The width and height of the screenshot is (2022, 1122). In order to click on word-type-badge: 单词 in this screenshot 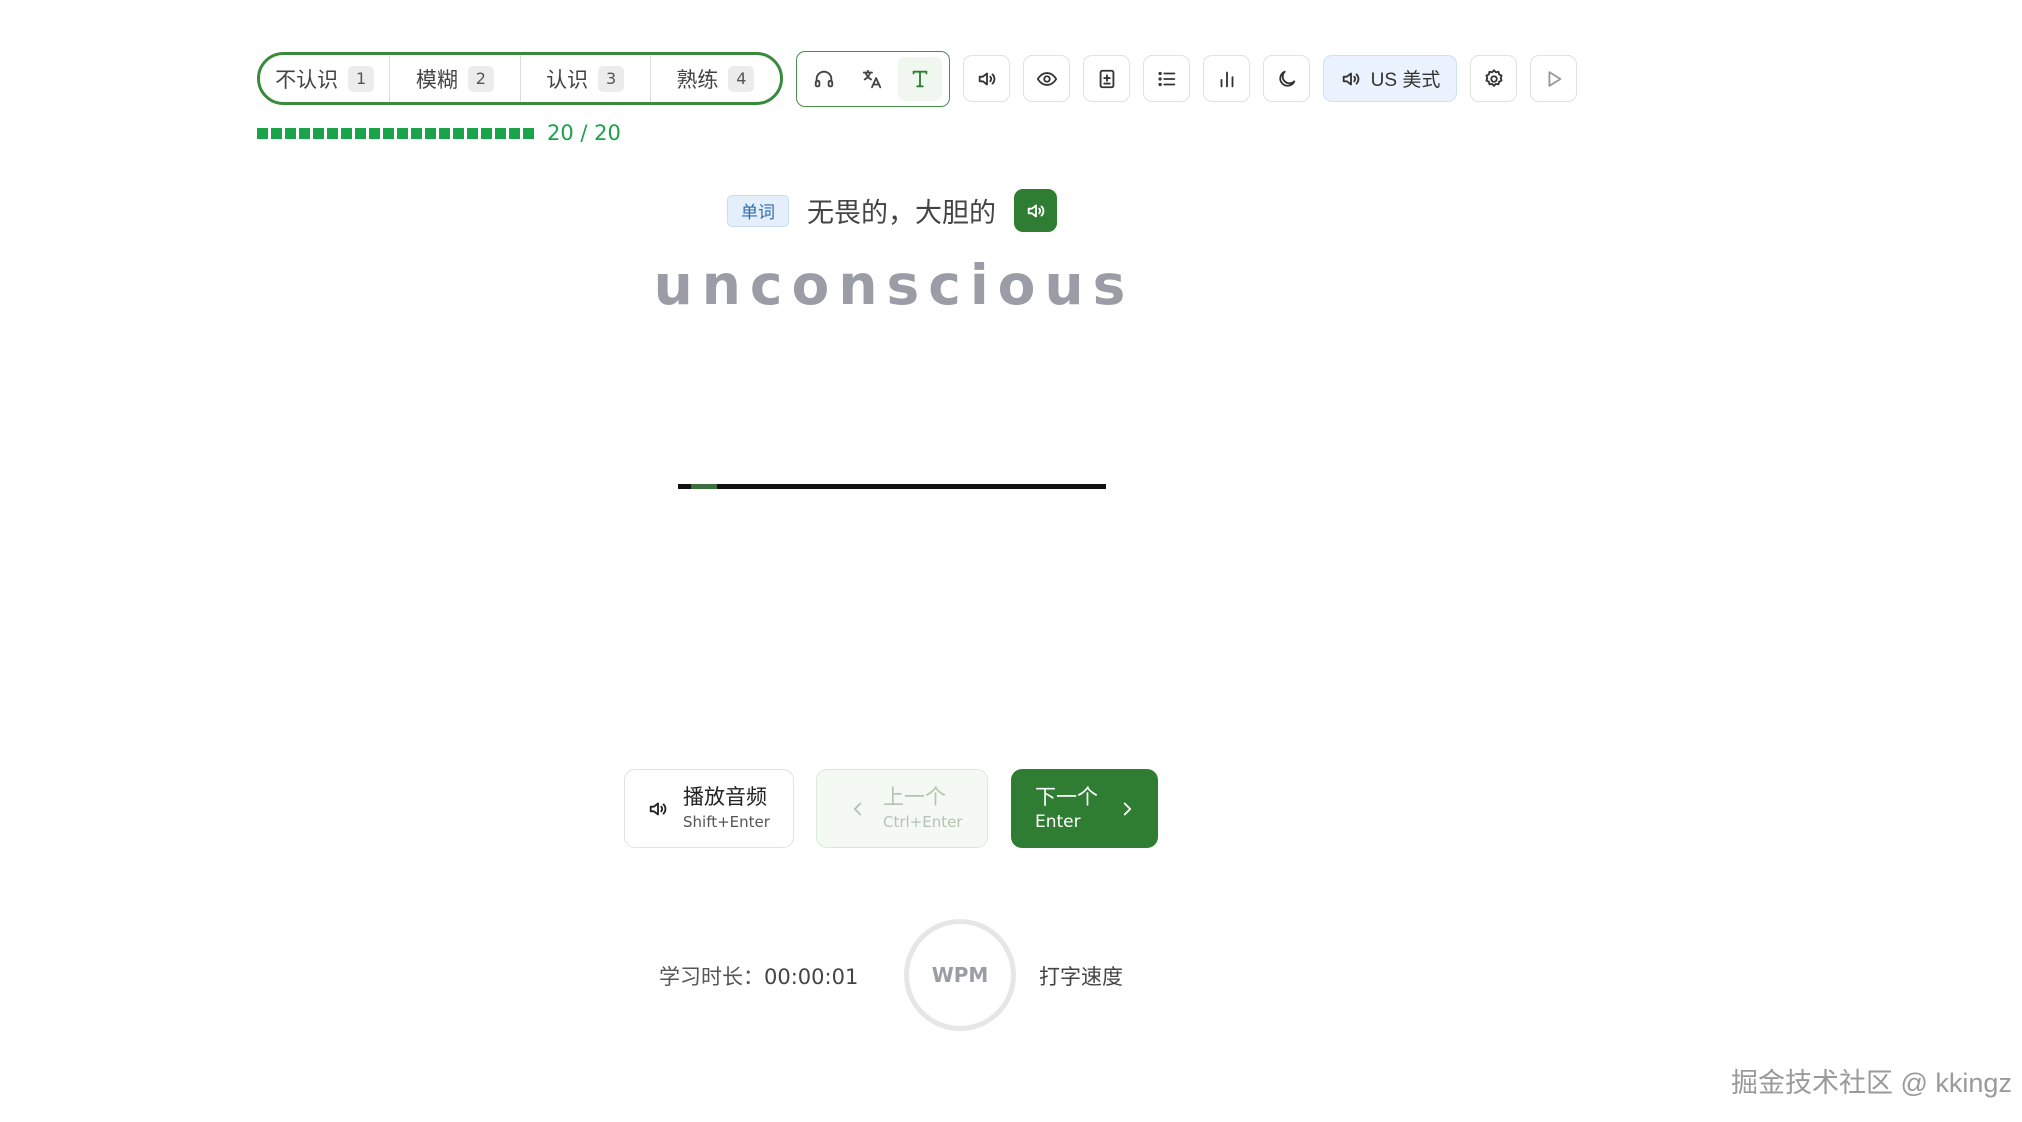, I will do `click(758, 210)`.